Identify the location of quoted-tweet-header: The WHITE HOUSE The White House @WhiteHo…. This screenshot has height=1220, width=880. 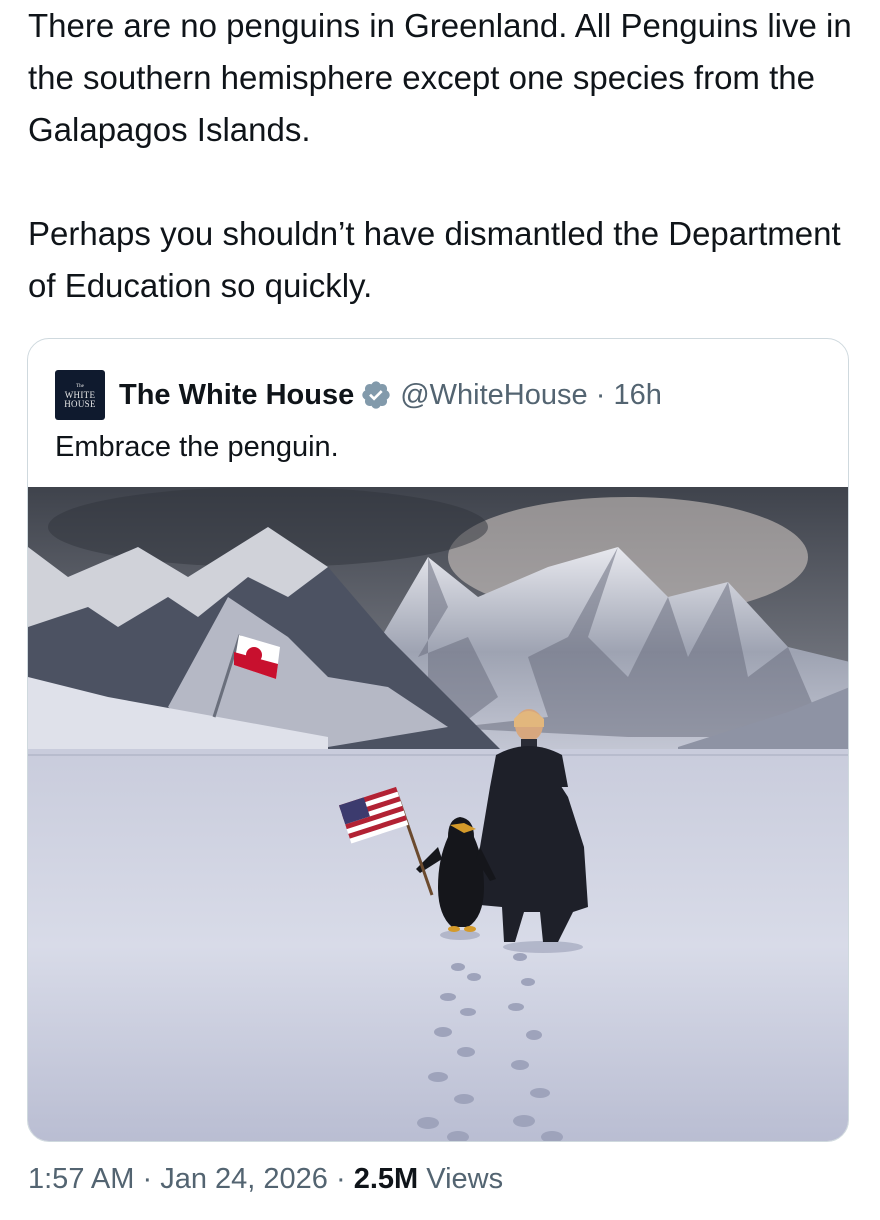
(358, 395).